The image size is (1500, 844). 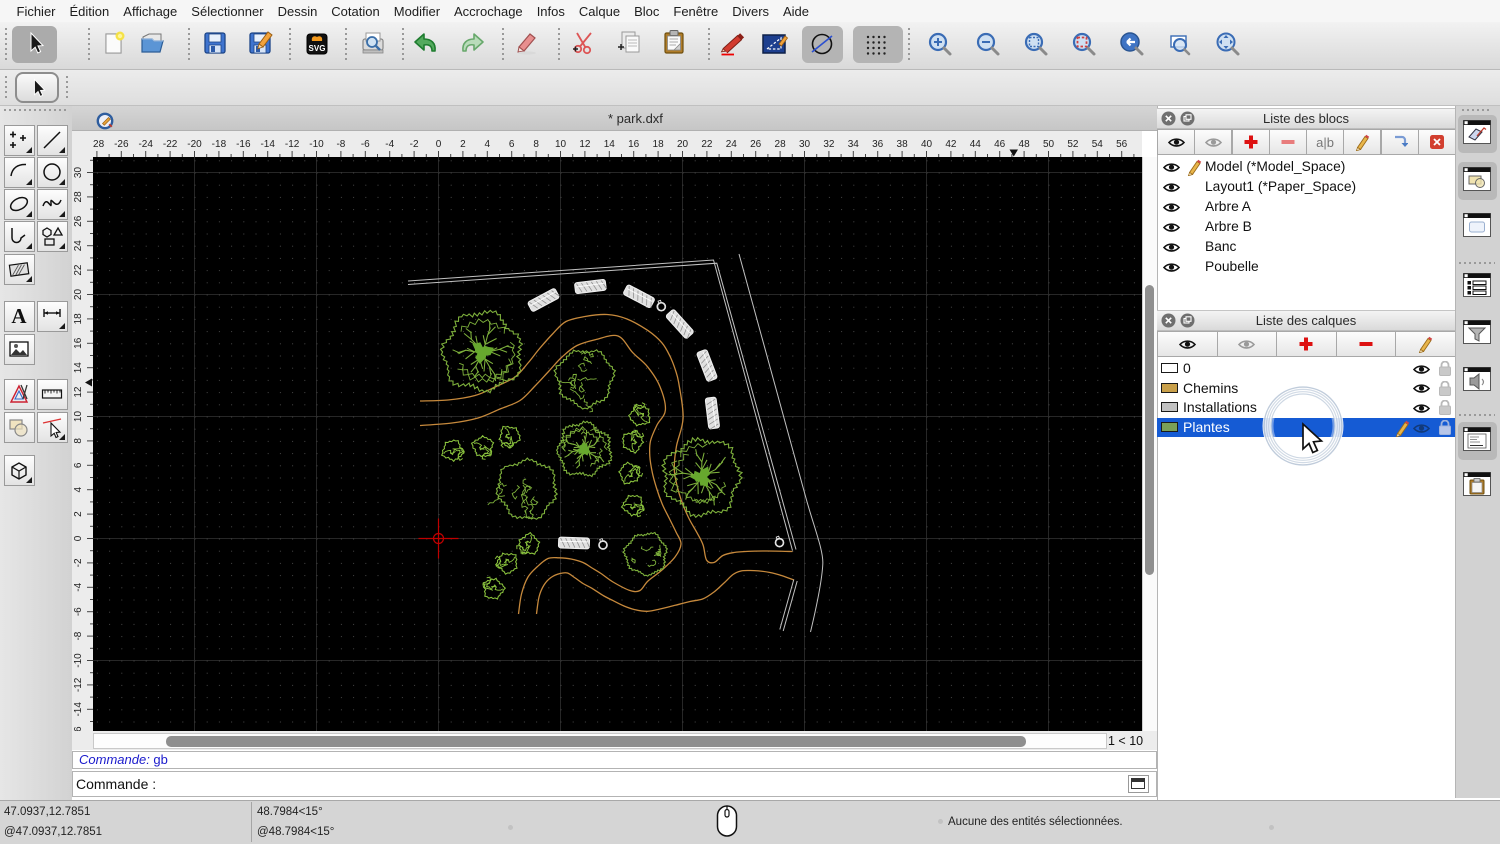 I want to click on svg-text: 32, so click(x=829, y=144).